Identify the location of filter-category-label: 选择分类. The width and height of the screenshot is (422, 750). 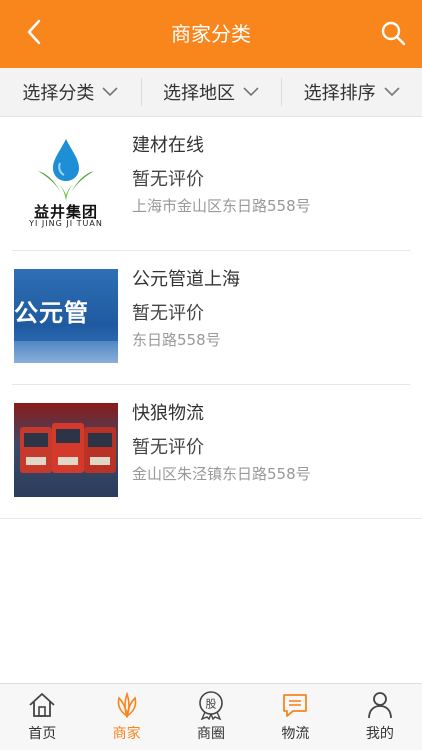
(58, 93).